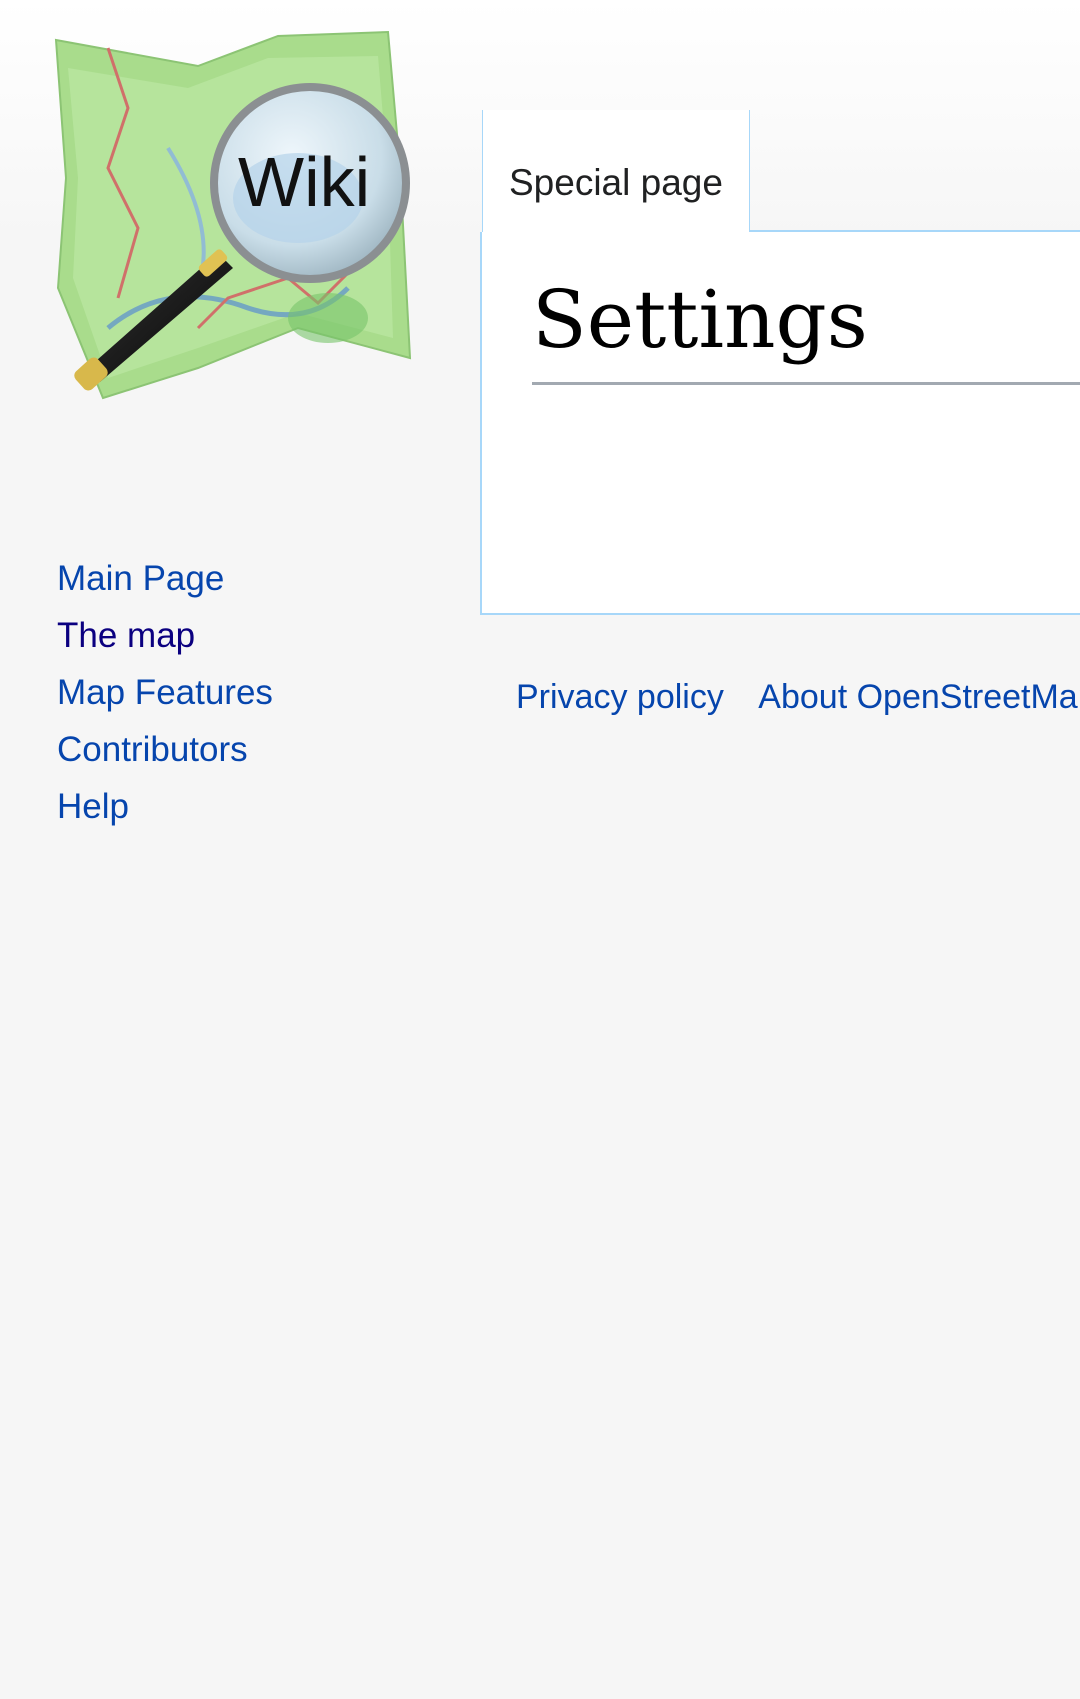 Image resolution: width=1080 pixels, height=1699 pixels. I want to click on sidebar-item-main-page: Main Page, so click(165, 578).